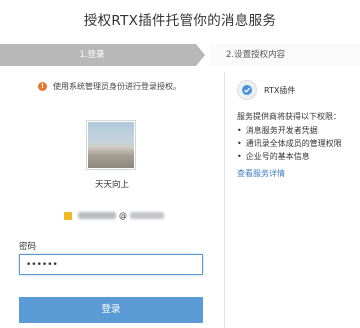 This screenshot has height=328, width=360. I want to click on permission-item: 通讯录全体成员的管理权限, so click(289, 143).